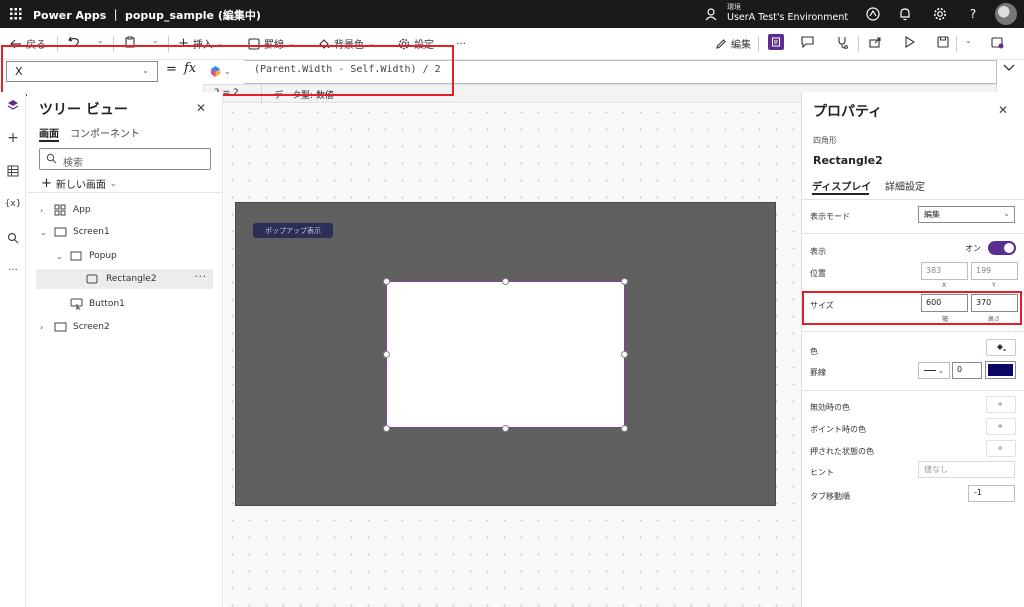  What do you see at coordinates (1001, 404) in the screenshot?
I see `disabled-color-button` at bounding box center [1001, 404].